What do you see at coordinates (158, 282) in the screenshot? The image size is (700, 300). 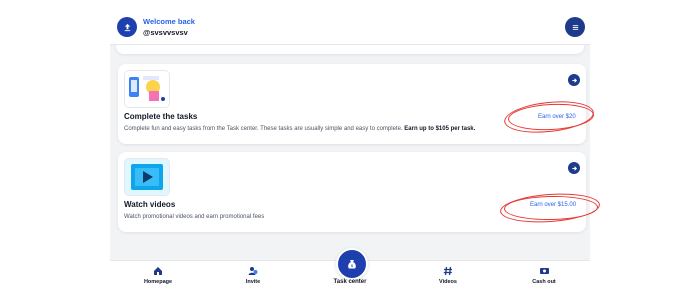 I see `nav-label: Homepage` at bounding box center [158, 282].